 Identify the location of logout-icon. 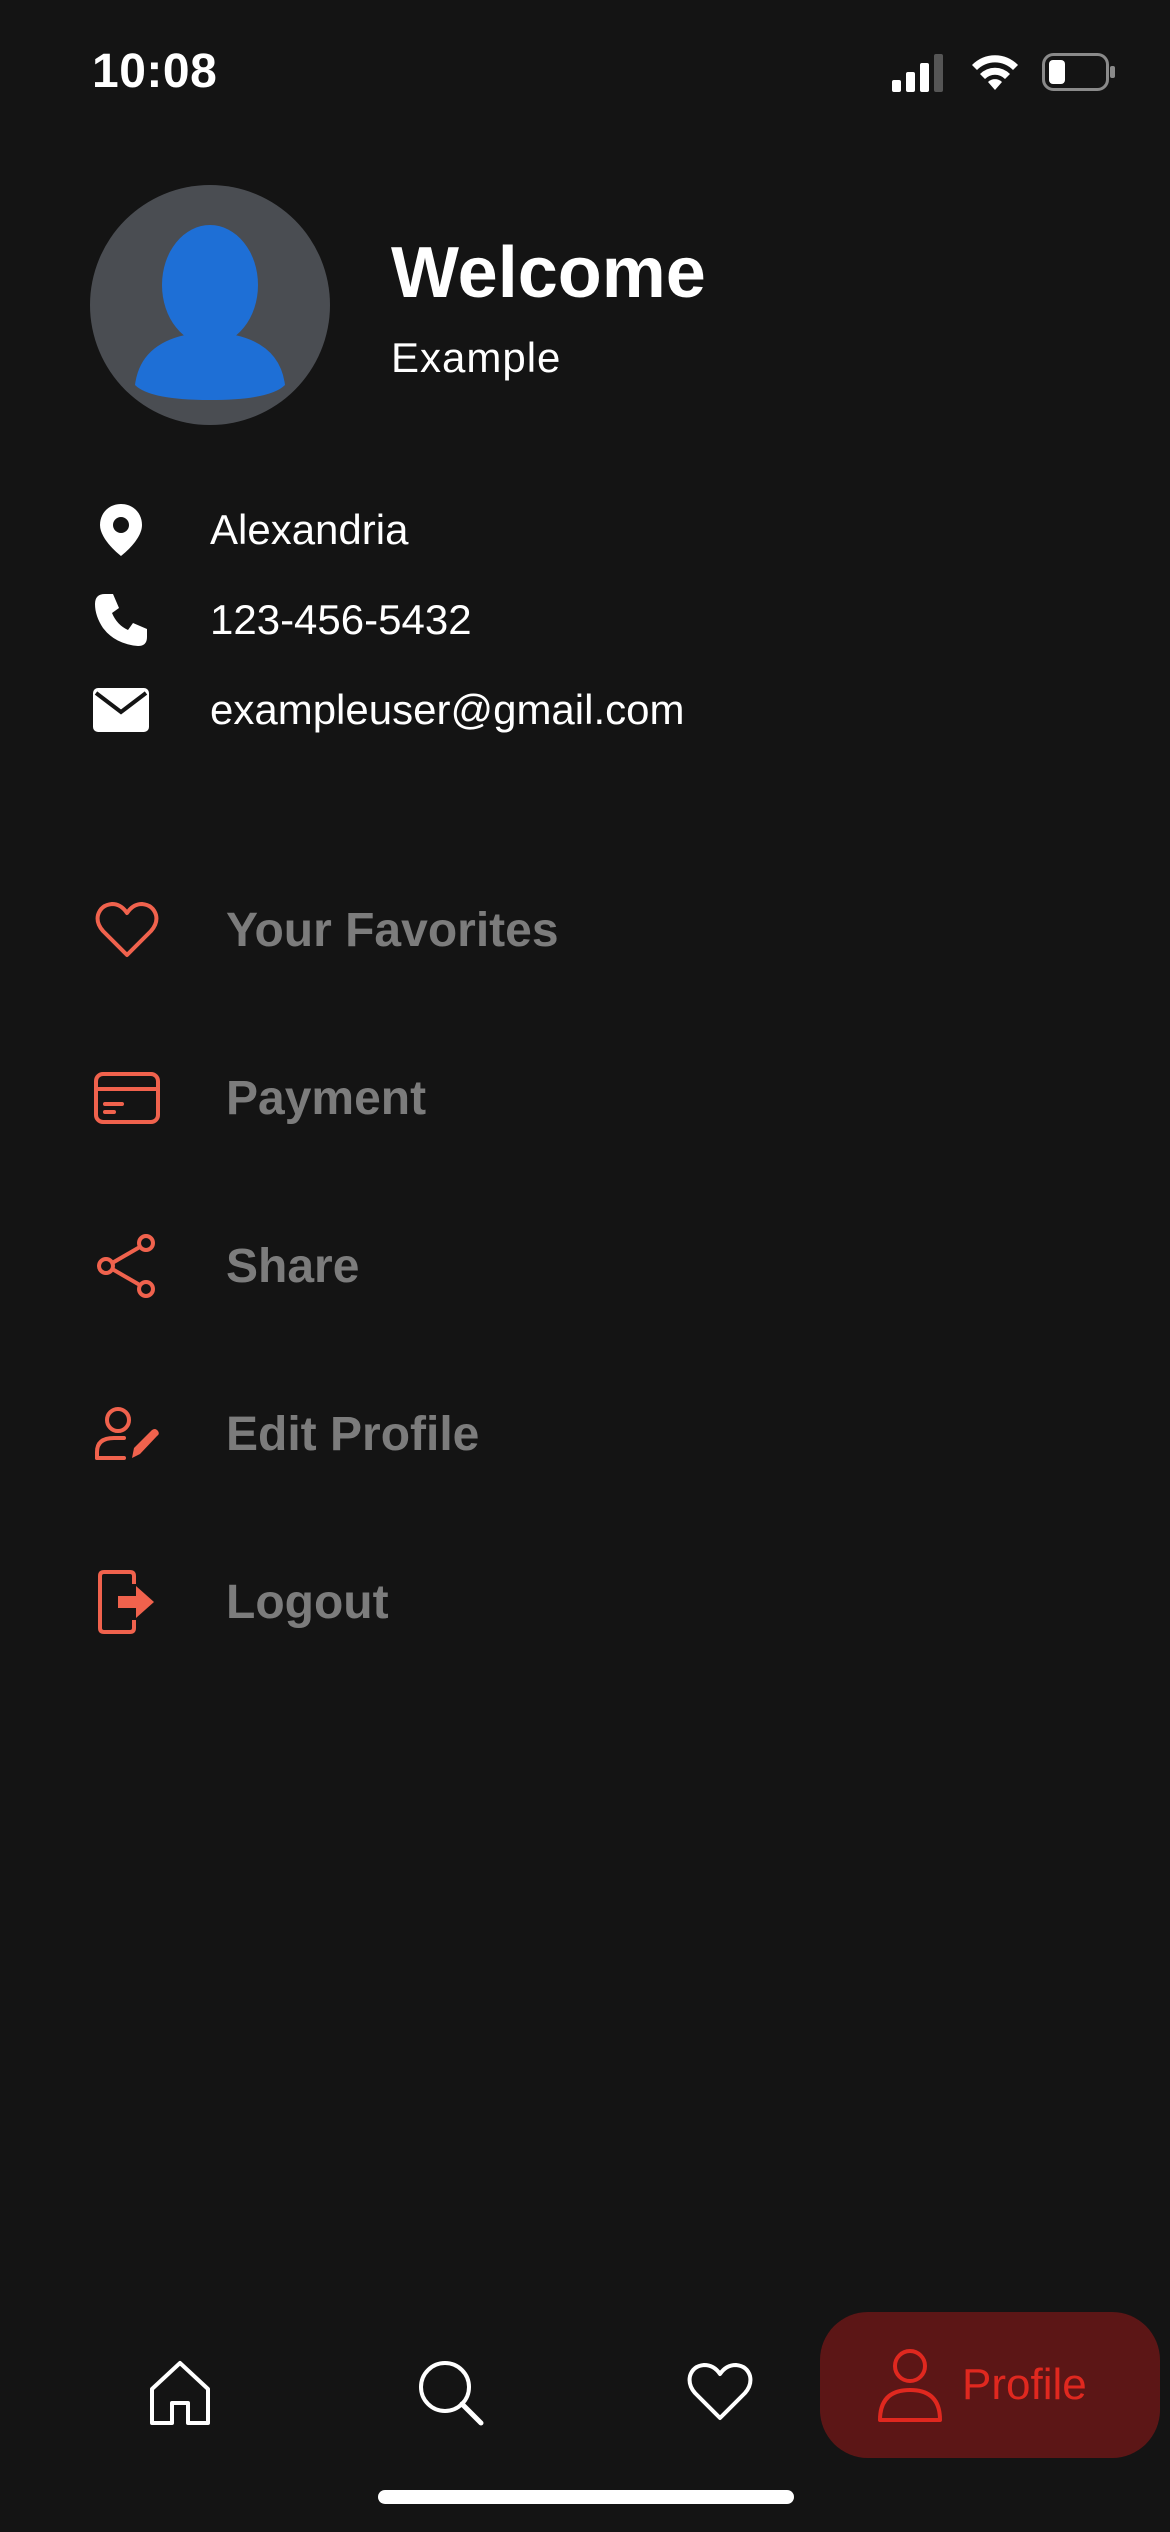
(127, 1602).